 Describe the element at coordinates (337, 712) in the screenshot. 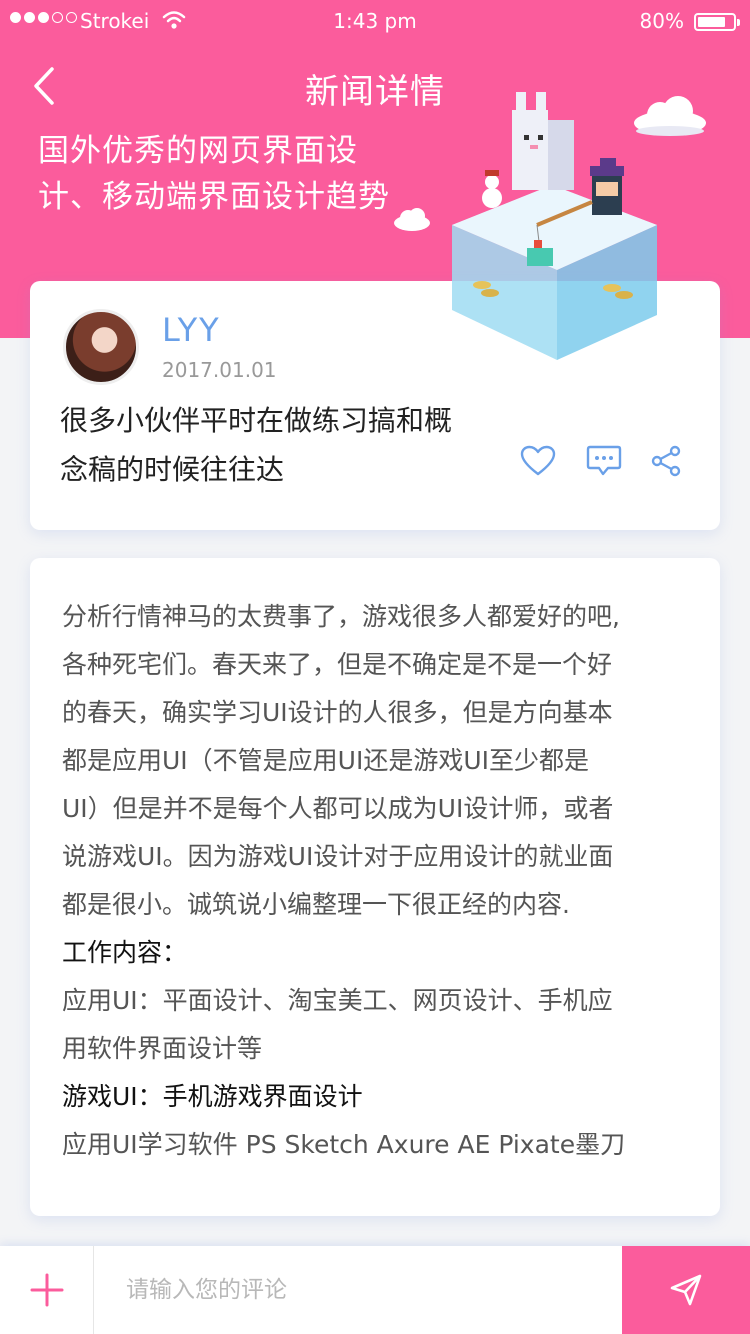

I see `article-line: 的春天，确实学习UI设计的人很多，但是方向基本` at that location.